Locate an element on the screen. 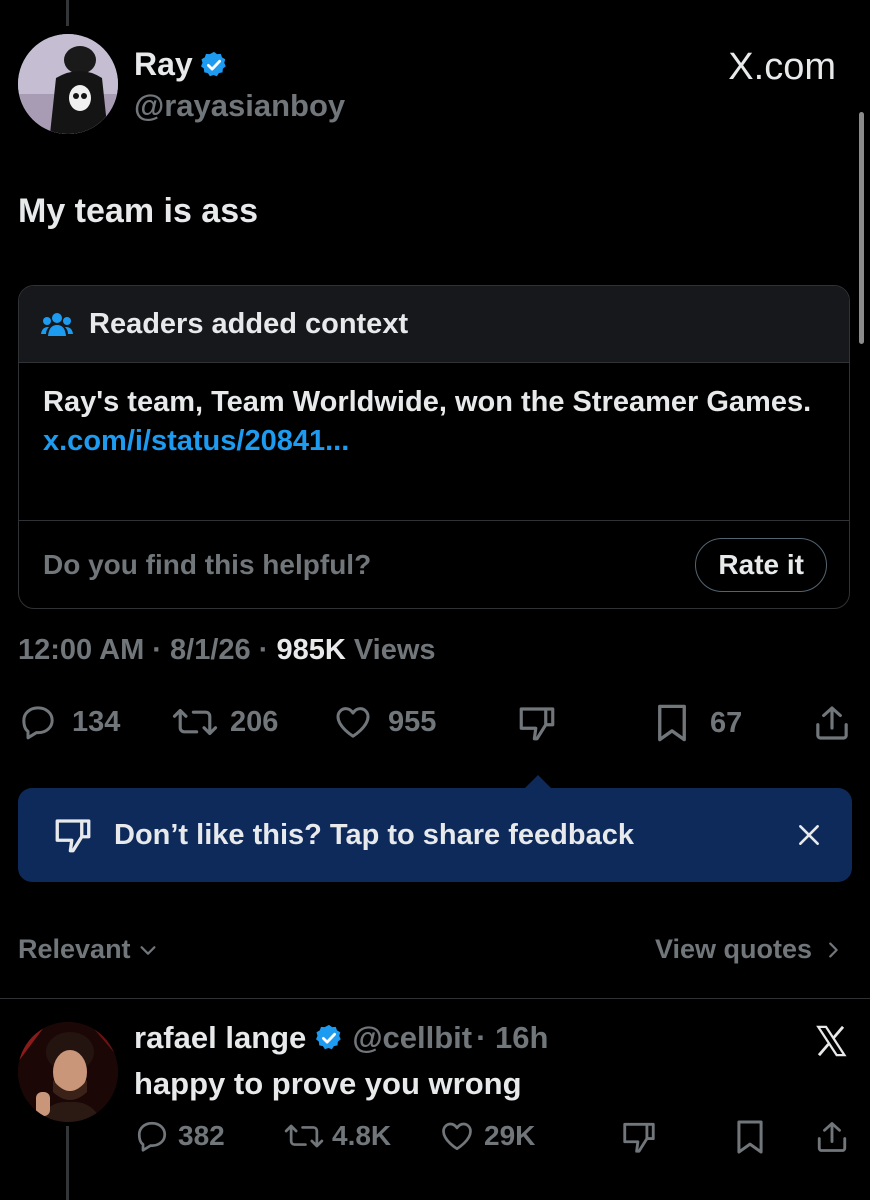 This screenshot has height=1200, width=870. bookmark-button: 67 is located at coordinates (698, 723).